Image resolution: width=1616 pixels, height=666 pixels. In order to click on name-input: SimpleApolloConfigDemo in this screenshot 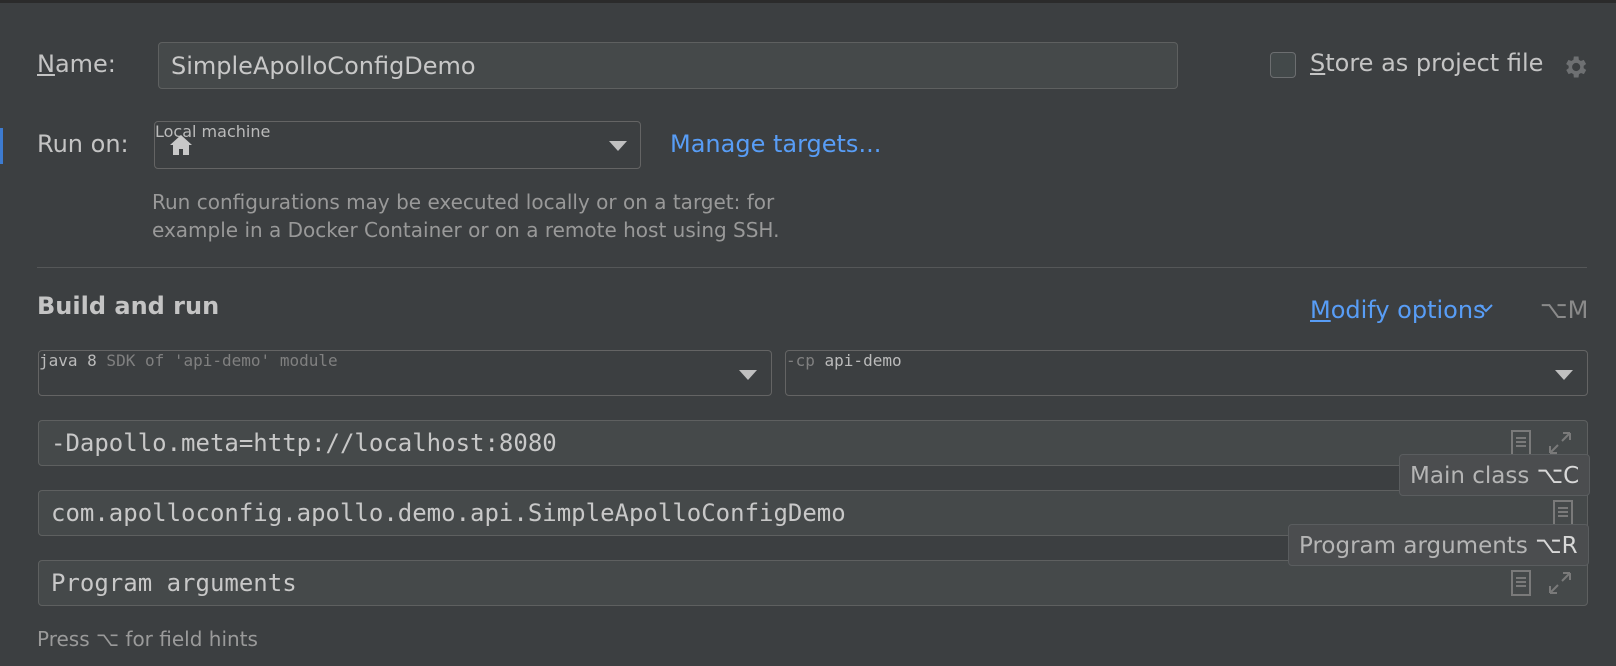, I will do `click(668, 65)`.